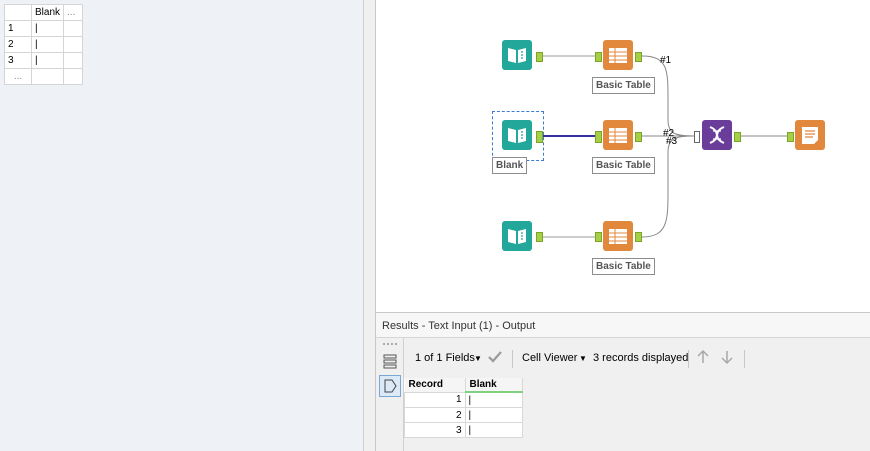 This screenshot has height=451, width=870. Describe the element at coordinates (623, 325) in the screenshot. I see `results-header: Results - Text Input (1) - Output` at that location.